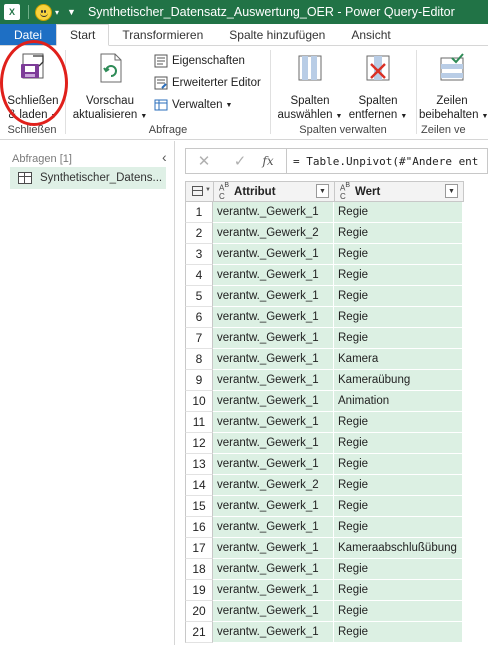 This screenshot has height=645, width=488. I want to click on table-menu-button: ▼, so click(200, 191).